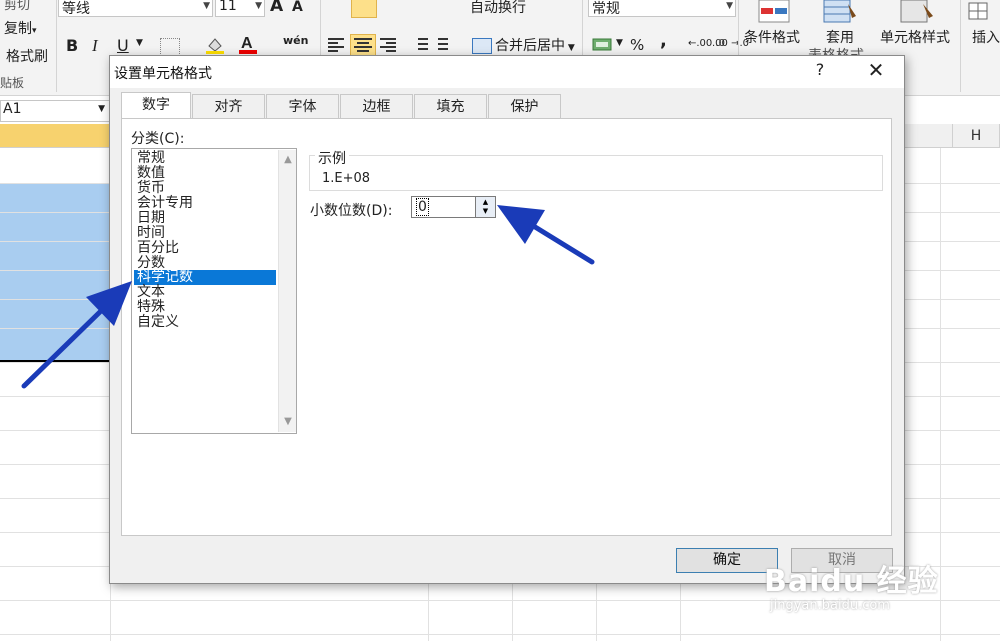  Describe the element at coordinates (123, 45) in the screenshot. I see `underline-button: U` at that location.